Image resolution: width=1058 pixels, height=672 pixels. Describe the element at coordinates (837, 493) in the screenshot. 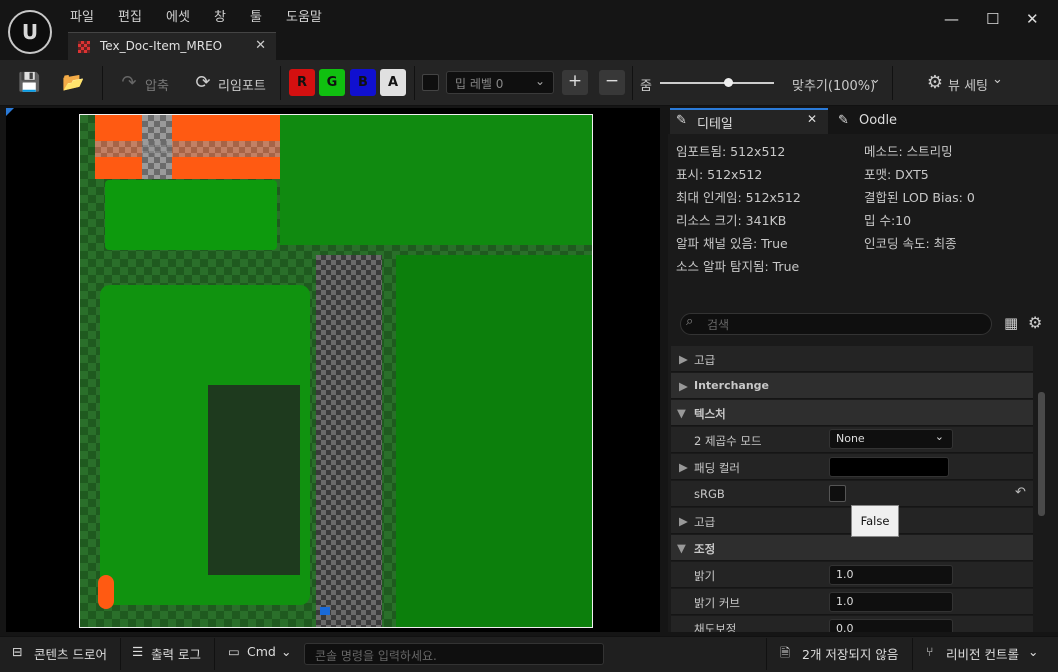

I see `srgb-checkbox` at that location.